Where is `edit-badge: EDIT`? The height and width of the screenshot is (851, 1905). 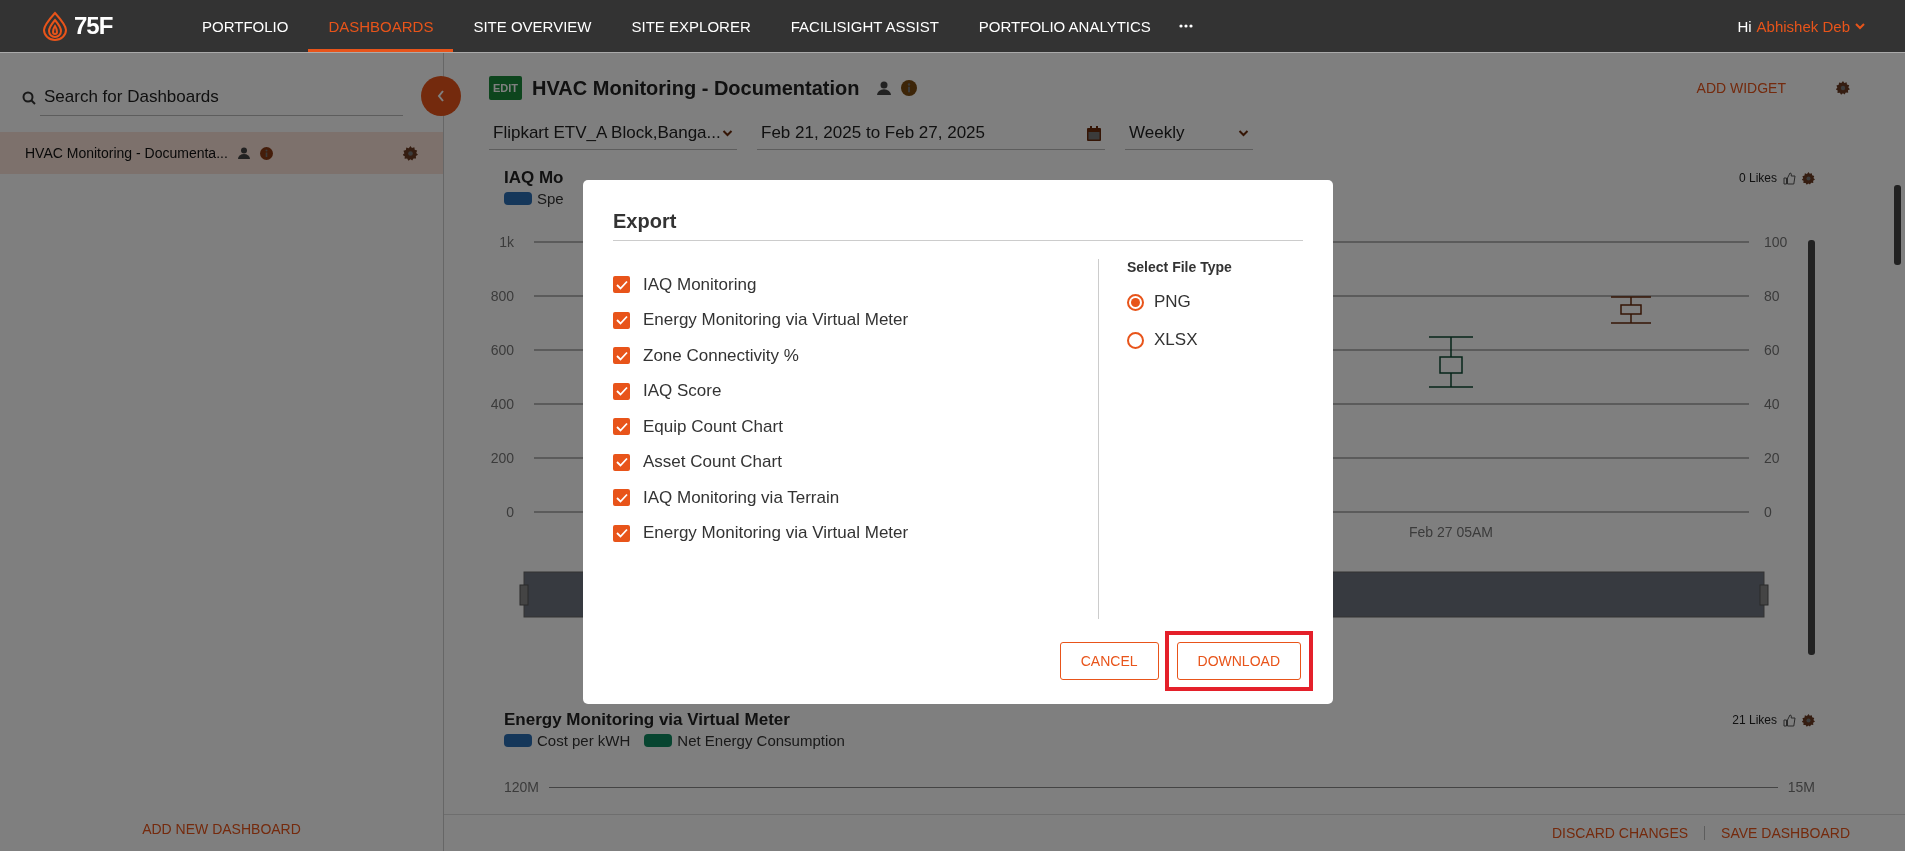
edit-badge: EDIT is located at coordinates (506, 88).